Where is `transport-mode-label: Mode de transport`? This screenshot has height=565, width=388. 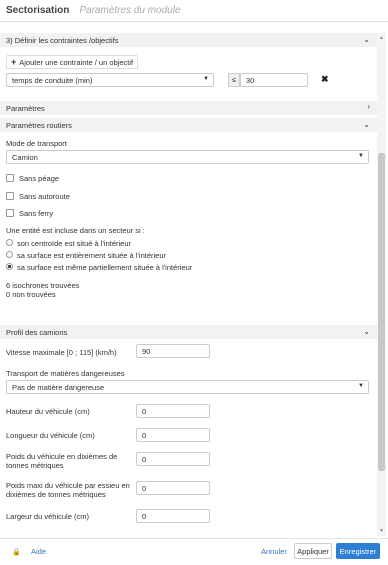 transport-mode-label: Mode de transport is located at coordinates (36, 143).